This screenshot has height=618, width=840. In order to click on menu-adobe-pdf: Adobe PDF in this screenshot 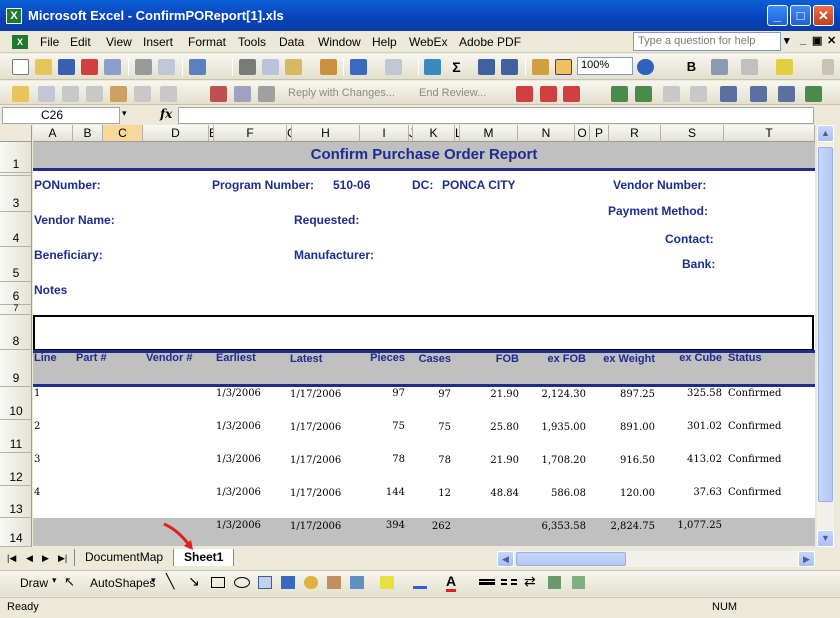, I will do `click(490, 42)`.